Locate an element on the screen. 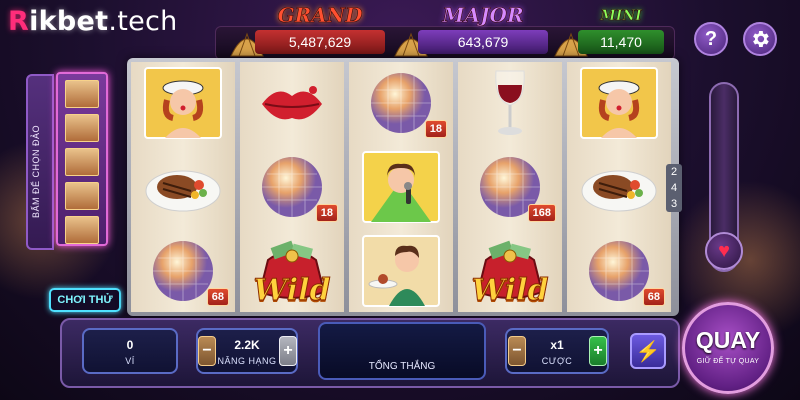 The image size is (800, 400). jackpot-major-title: MAJOR is located at coordinates (483, 15).